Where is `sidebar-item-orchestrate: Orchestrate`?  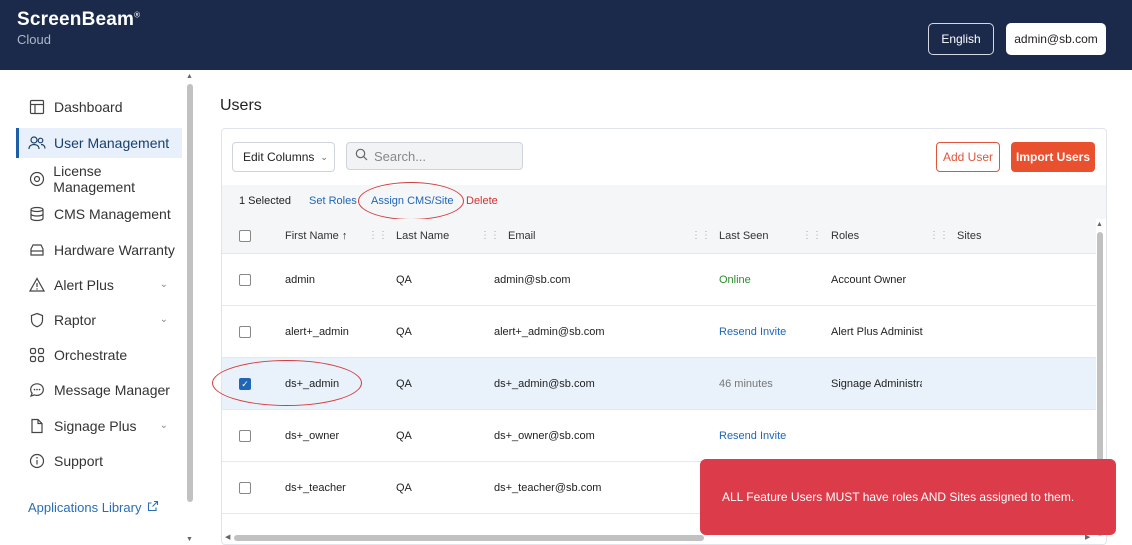
sidebar-item-orchestrate: Orchestrate is located at coordinates (99, 355).